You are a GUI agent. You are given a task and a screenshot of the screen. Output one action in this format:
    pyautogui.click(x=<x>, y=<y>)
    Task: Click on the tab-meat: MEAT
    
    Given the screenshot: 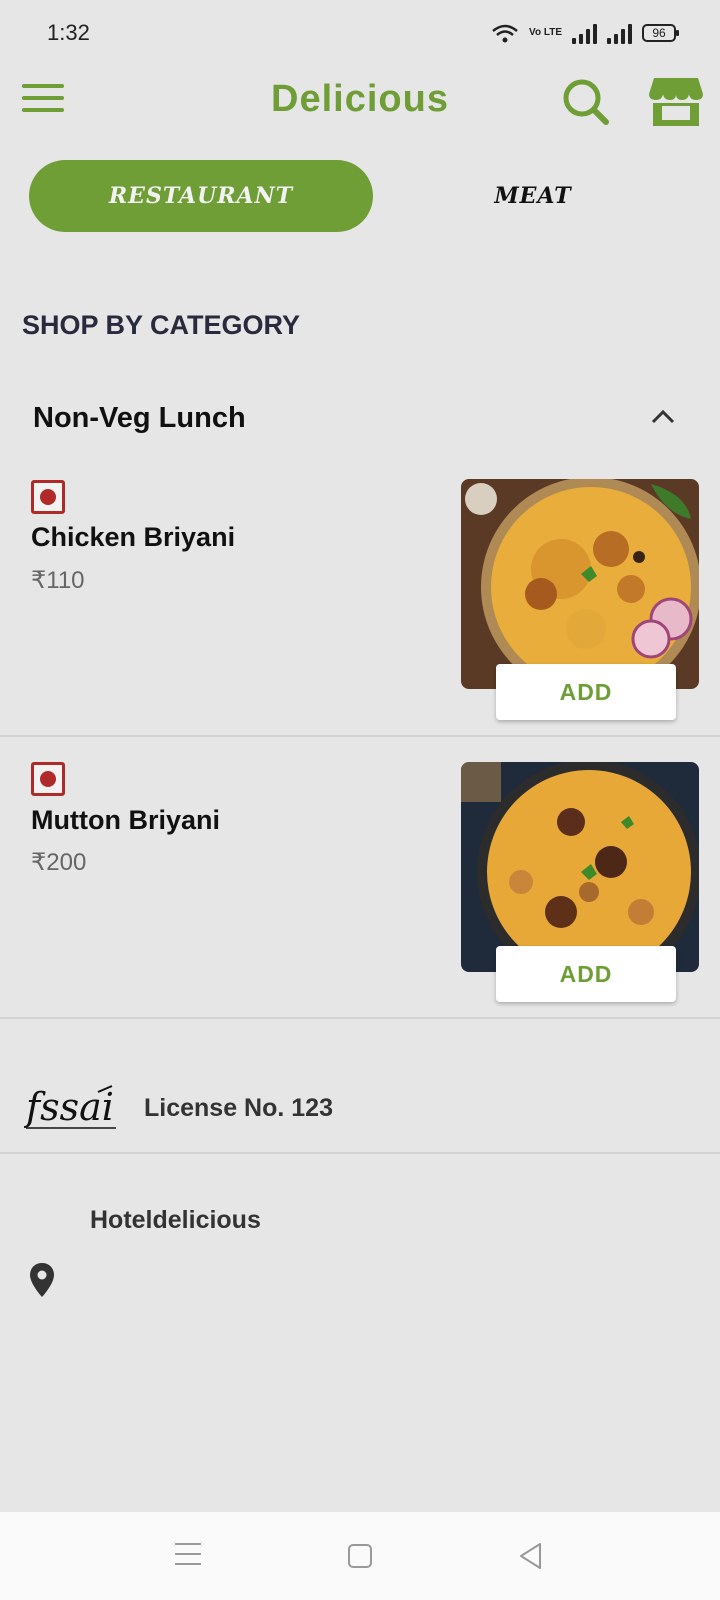 What is the action you would take?
    pyautogui.click(x=533, y=196)
    